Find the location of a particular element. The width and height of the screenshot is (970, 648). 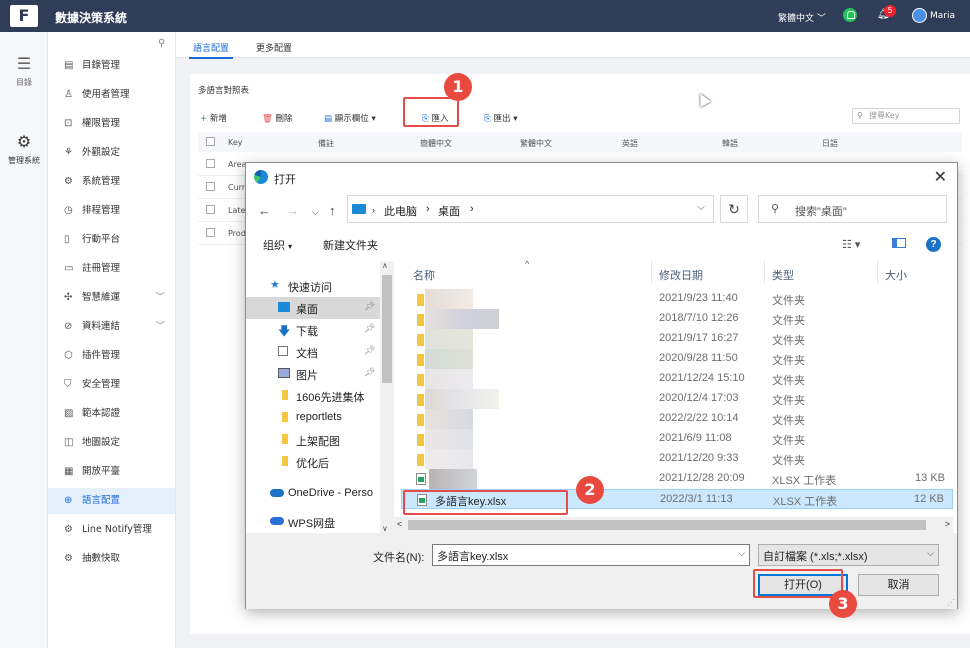

menu-item-data-link: ⊘ 資料連結 ﹀ is located at coordinates (111, 327).